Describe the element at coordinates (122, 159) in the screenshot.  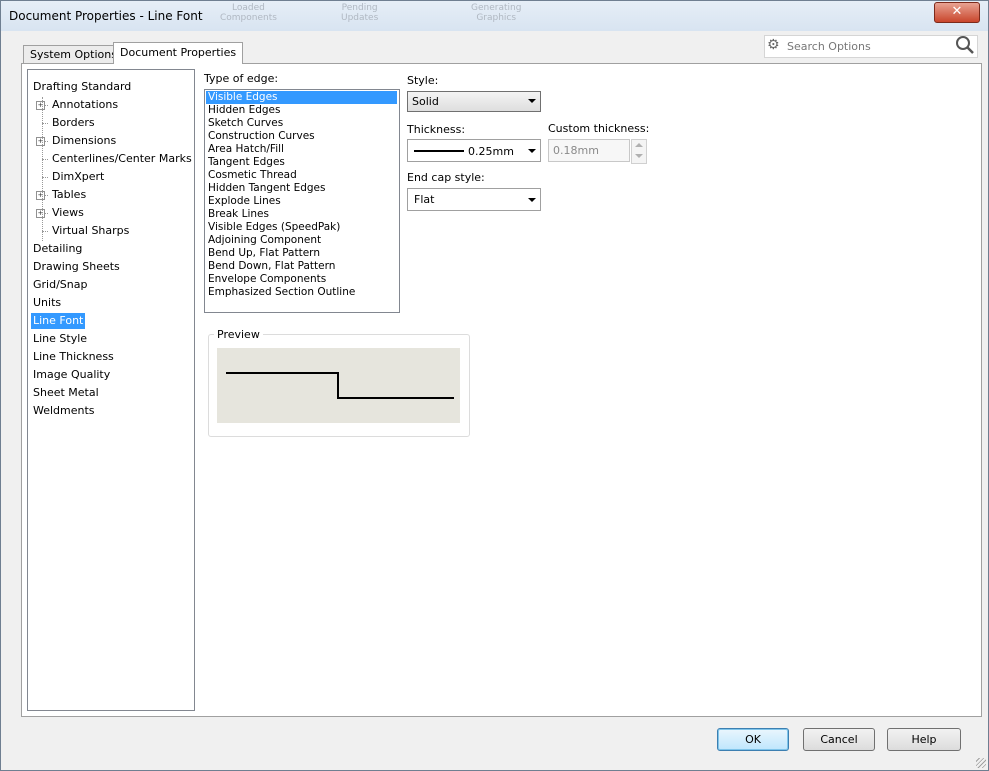
I see `tree-item: Centerlines/Center Marks` at that location.